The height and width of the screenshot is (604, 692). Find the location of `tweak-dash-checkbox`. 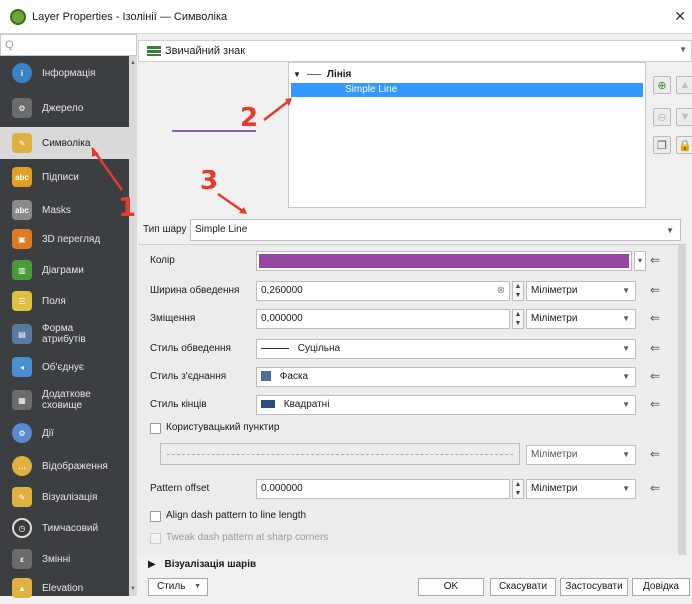

tweak-dash-checkbox is located at coordinates (155, 538).